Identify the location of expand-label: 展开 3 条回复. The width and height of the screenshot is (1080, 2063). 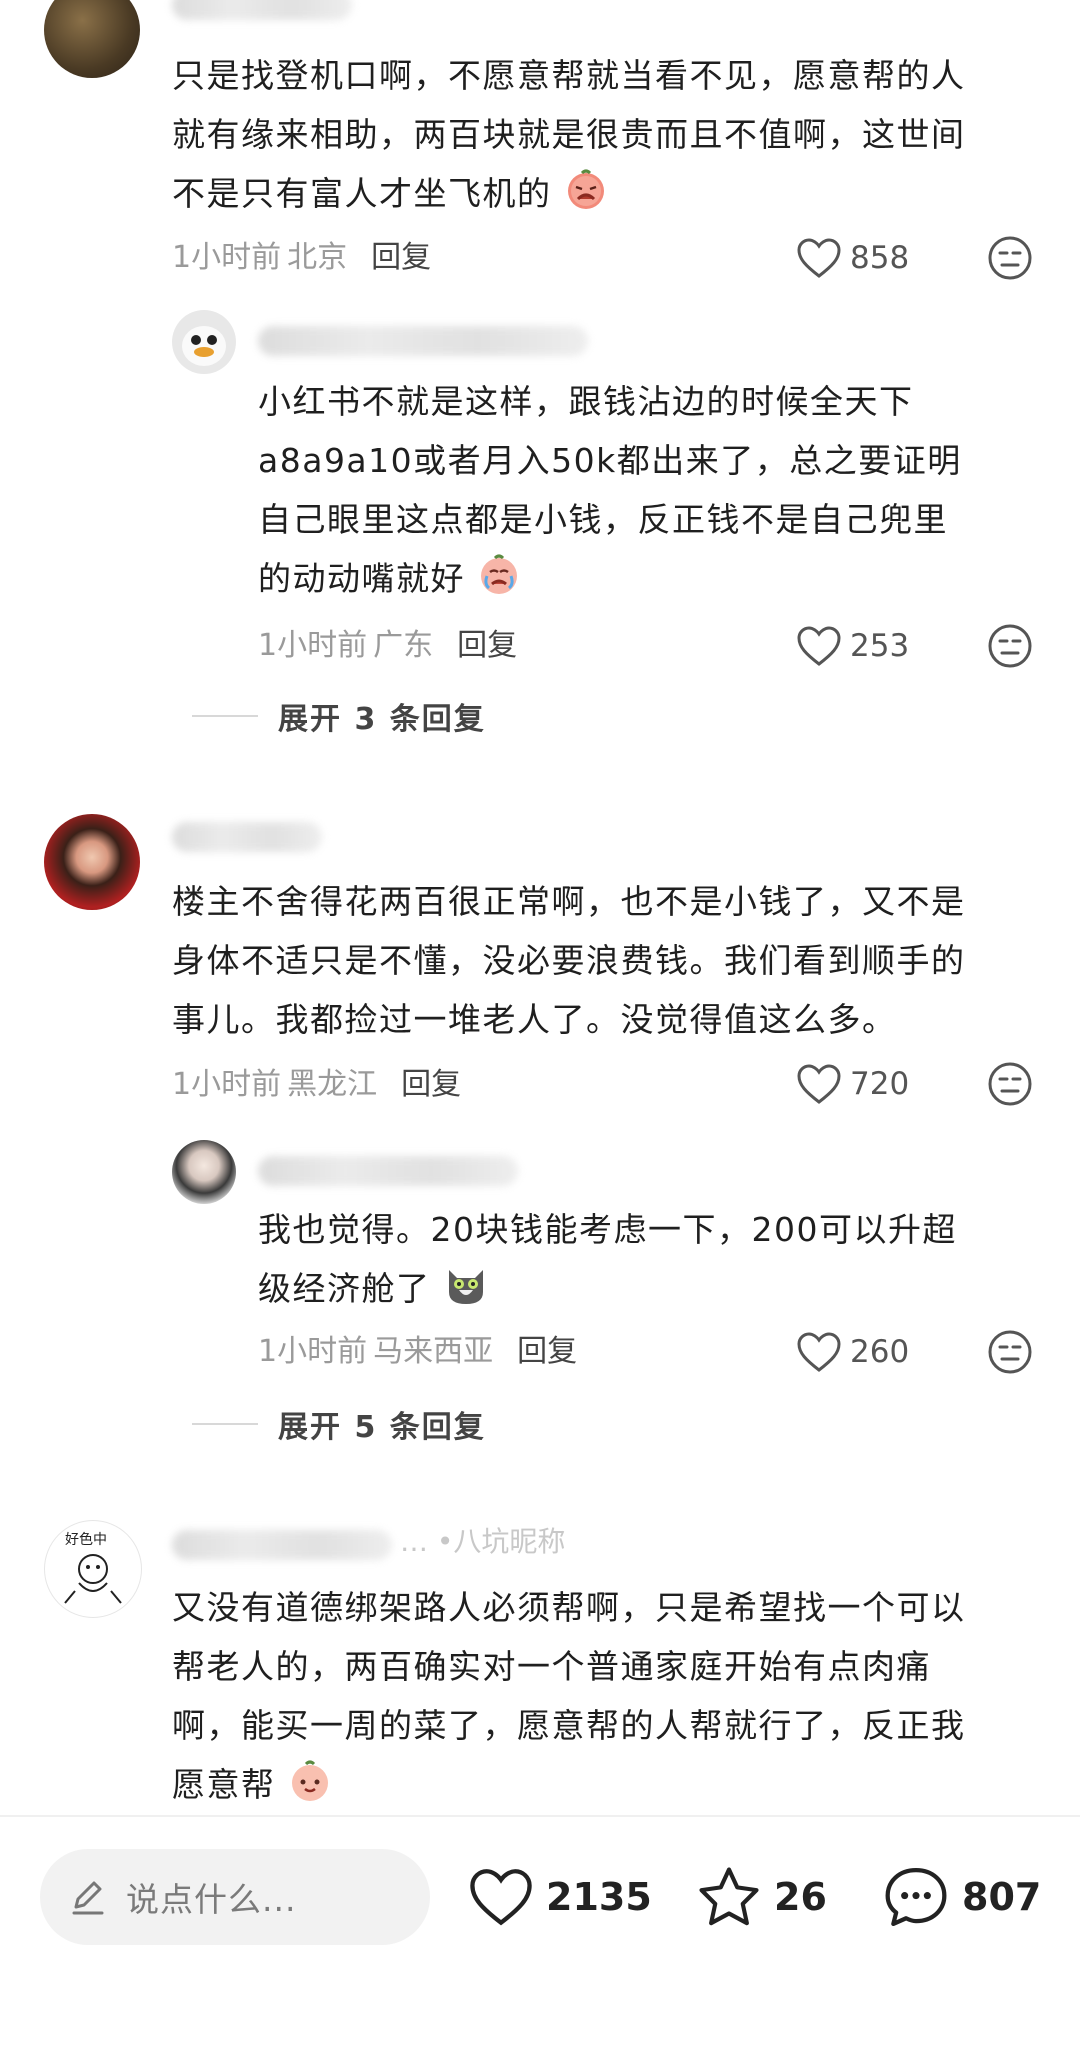
(382, 719).